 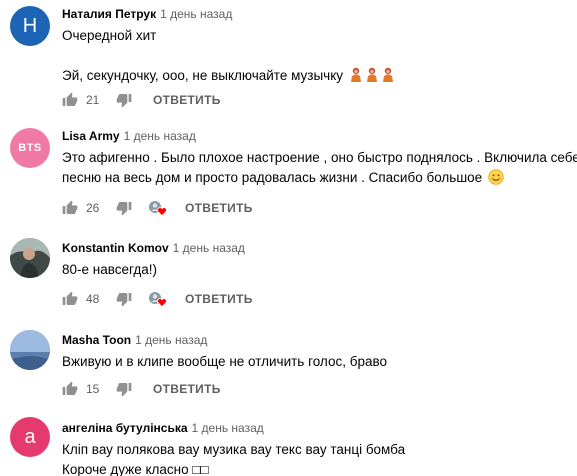 I want to click on comment-line: 80-е навсегда!), so click(x=109, y=269).